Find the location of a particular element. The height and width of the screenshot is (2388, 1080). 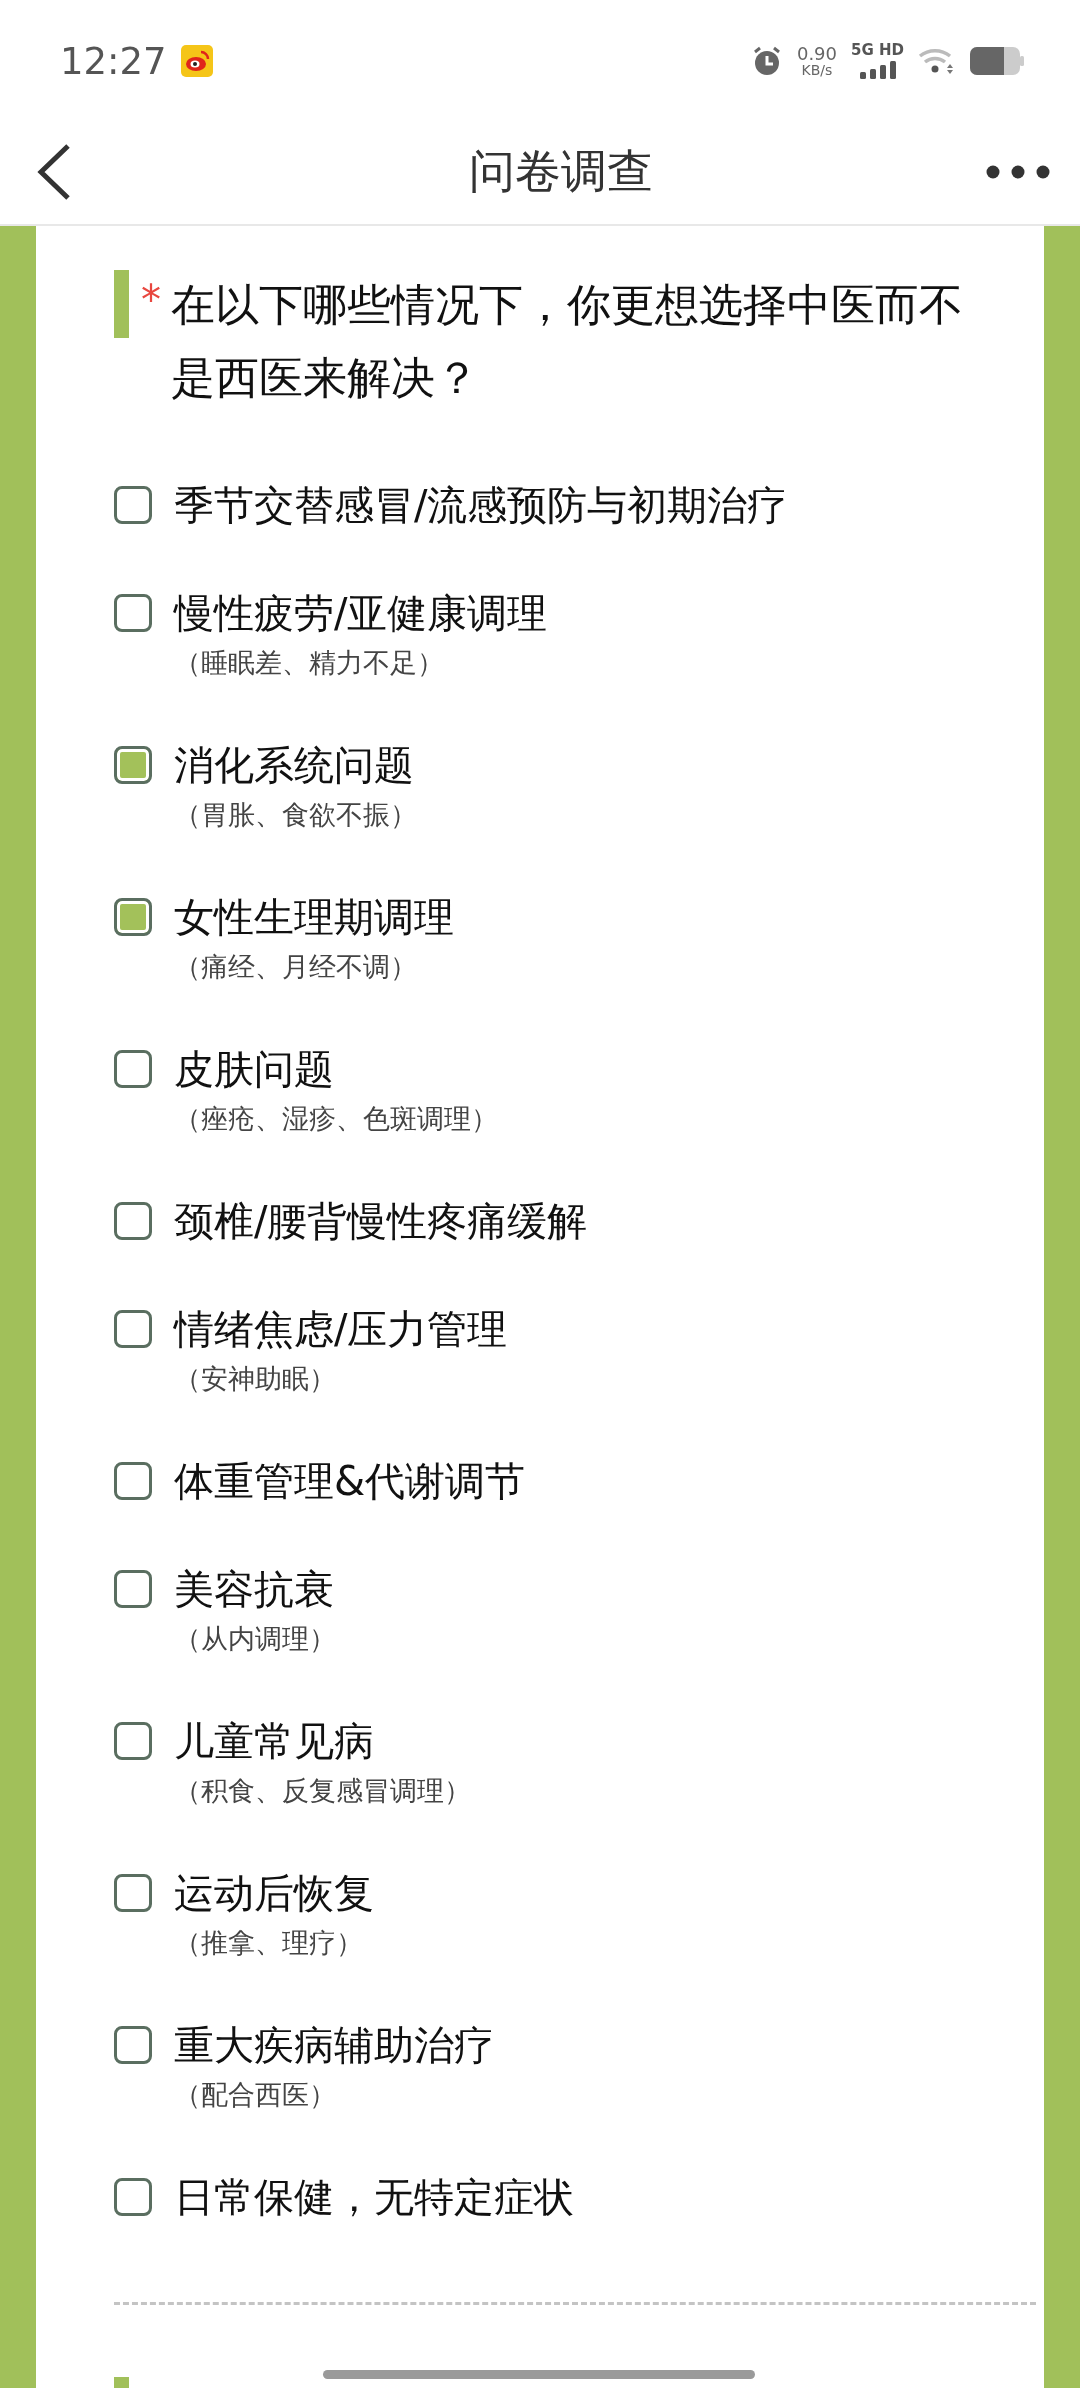

wifi-icon is located at coordinates (937, 61).